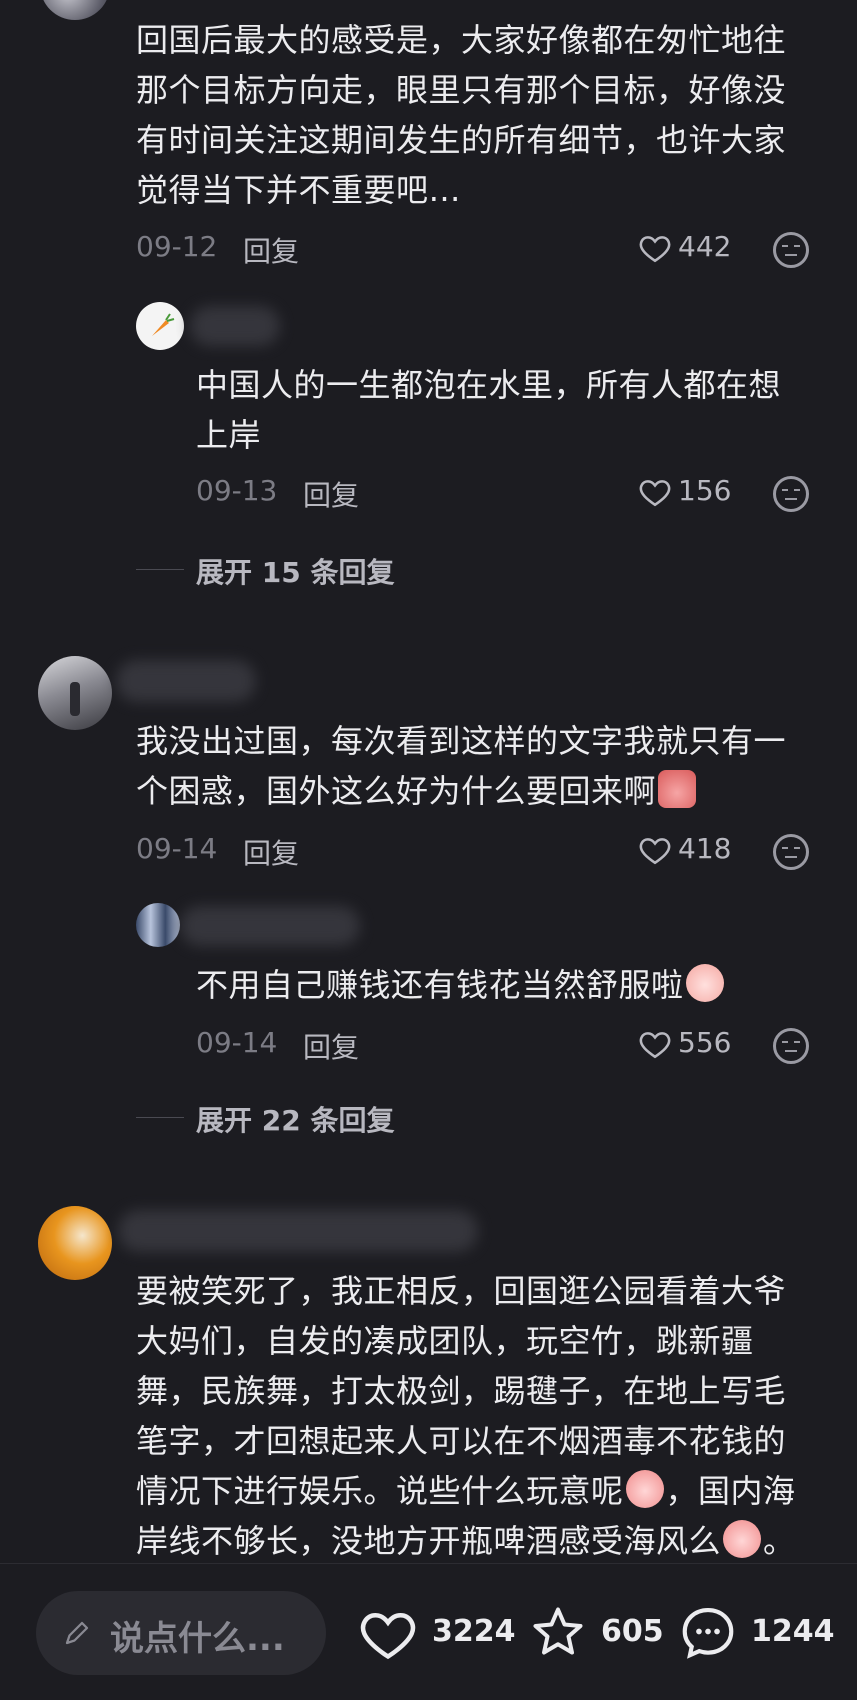  What do you see at coordinates (705, 490) in the screenshot?
I see `like-count: 156` at bounding box center [705, 490].